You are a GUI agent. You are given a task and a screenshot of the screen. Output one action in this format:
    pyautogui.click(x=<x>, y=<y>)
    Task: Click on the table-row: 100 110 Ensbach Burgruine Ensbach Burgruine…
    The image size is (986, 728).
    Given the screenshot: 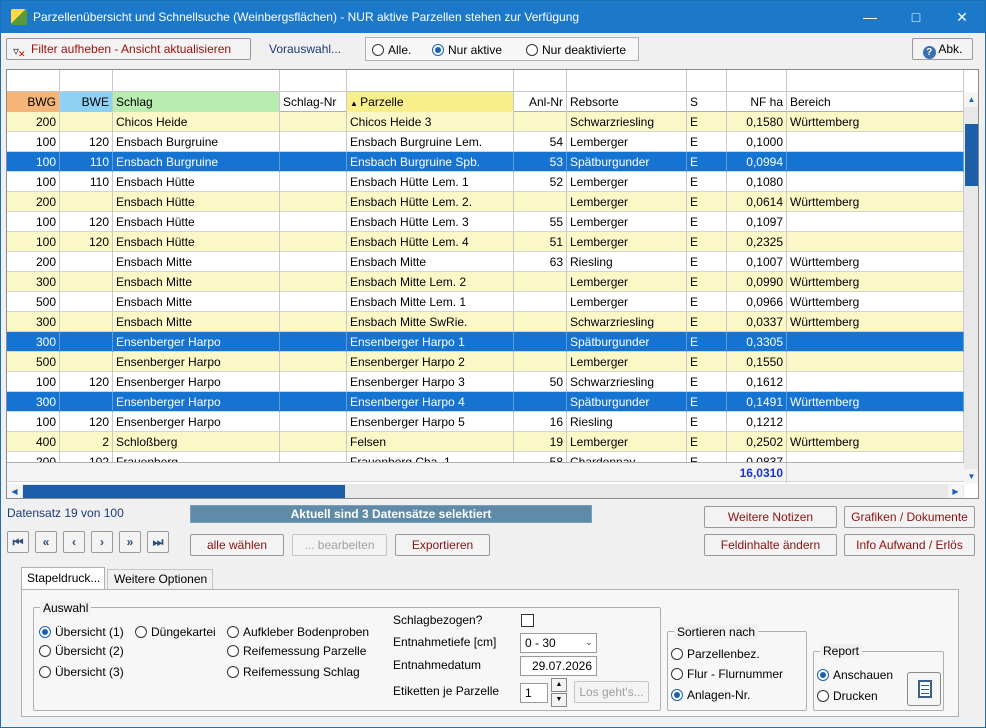 What is the action you would take?
    pyautogui.click(x=485, y=162)
    